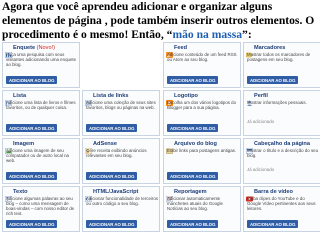  I want to click on gadget-description: Mostrar informações pessoais., so click(277, 102).